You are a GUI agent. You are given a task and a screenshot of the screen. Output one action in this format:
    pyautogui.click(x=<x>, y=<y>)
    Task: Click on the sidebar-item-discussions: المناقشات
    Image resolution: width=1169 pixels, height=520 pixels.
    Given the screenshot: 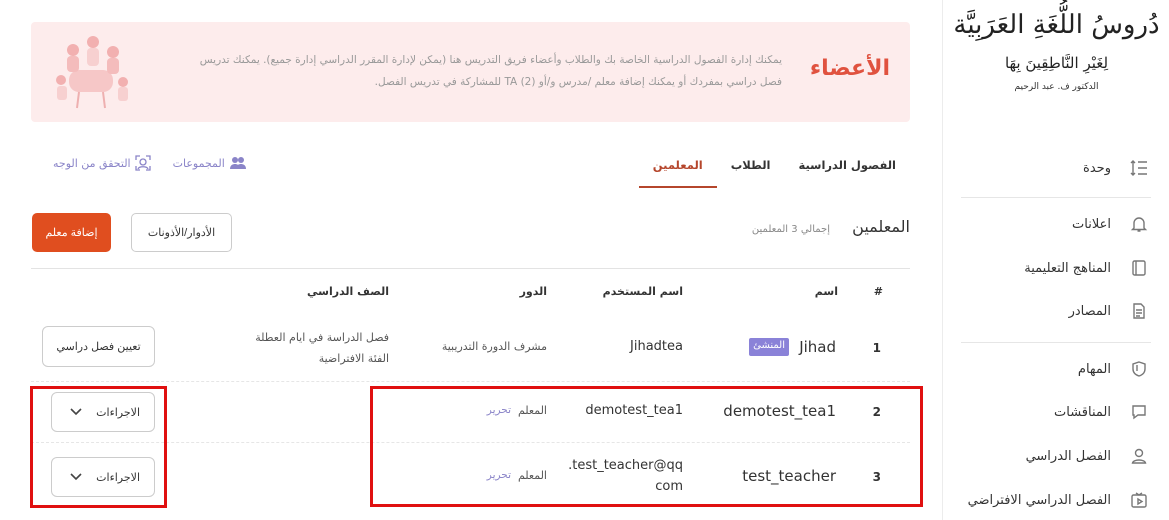 What is the action you would take?
    pyautogui.click(x=1056, y=412)
    